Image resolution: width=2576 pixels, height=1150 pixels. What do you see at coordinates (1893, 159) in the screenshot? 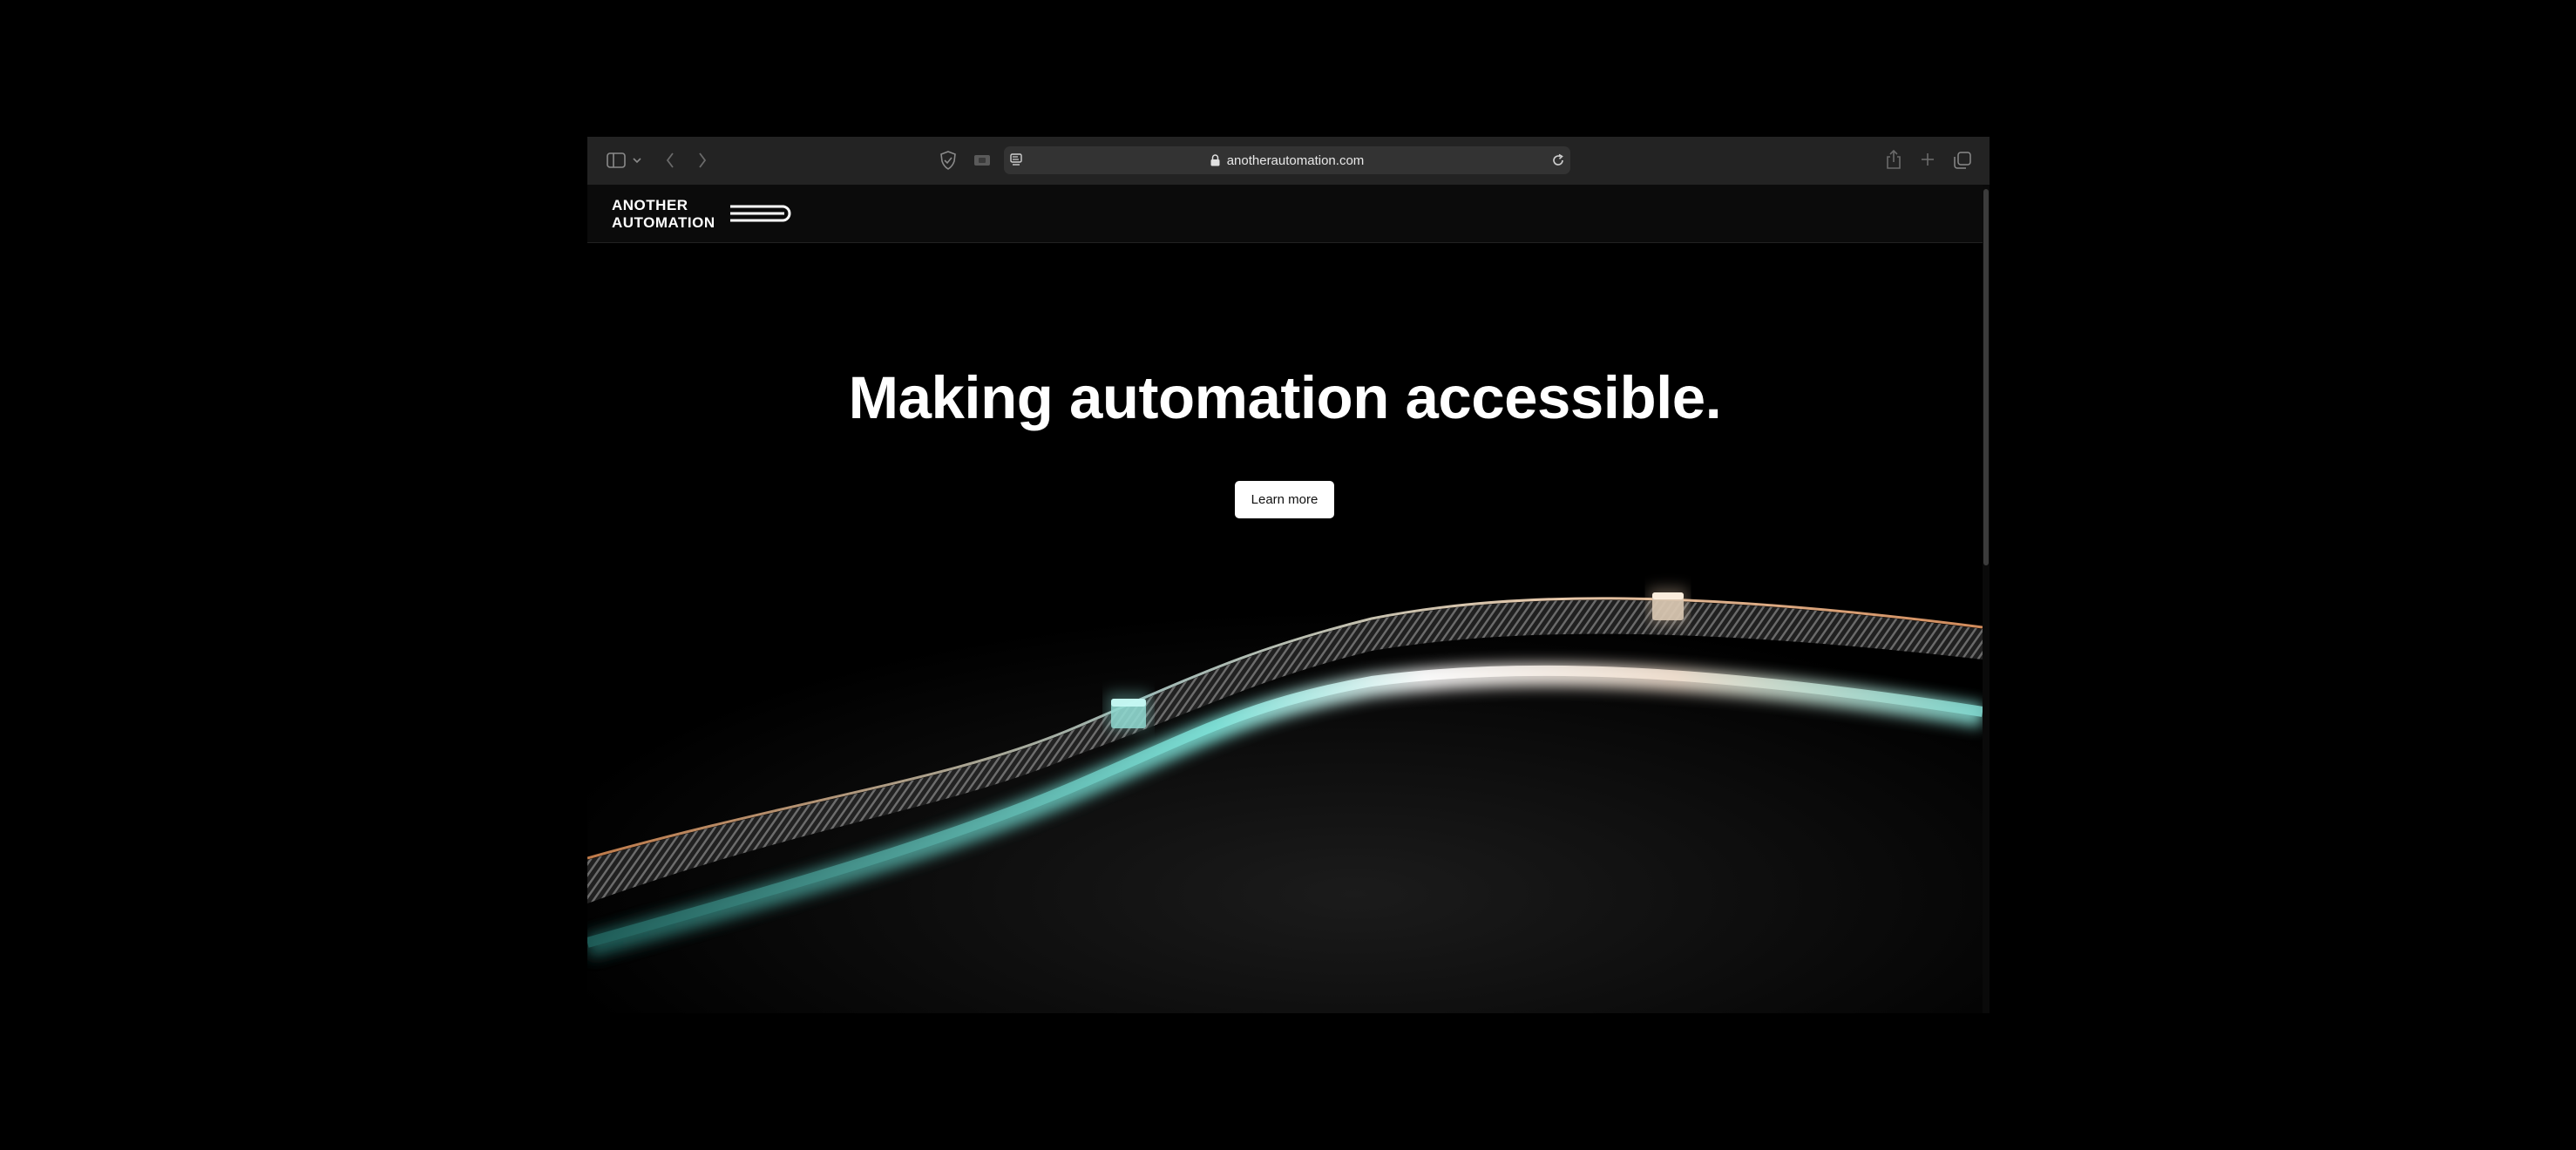
I see `share-icon` at bounding box center [1893, 159].